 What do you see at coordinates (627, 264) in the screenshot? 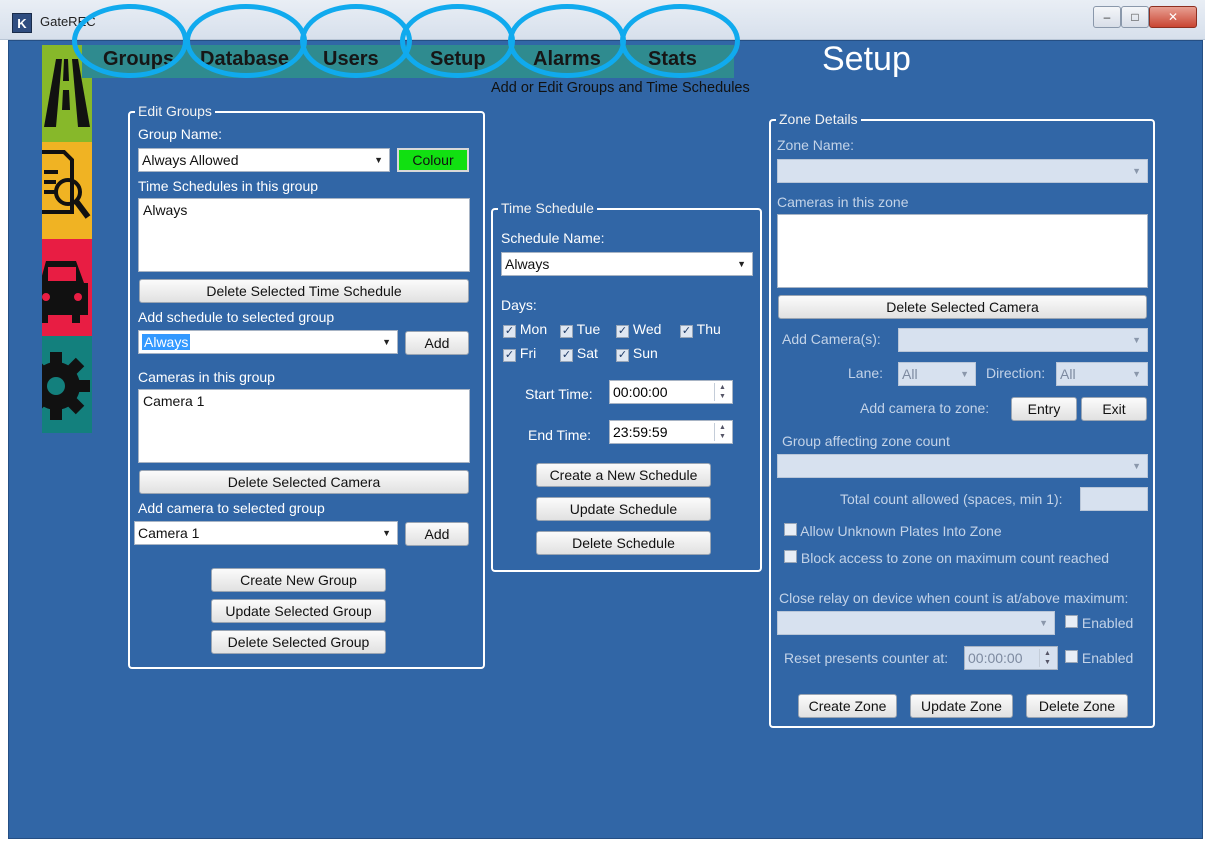
I see `schedule-name-select: Always ▼` at bounding box center [627, 264].